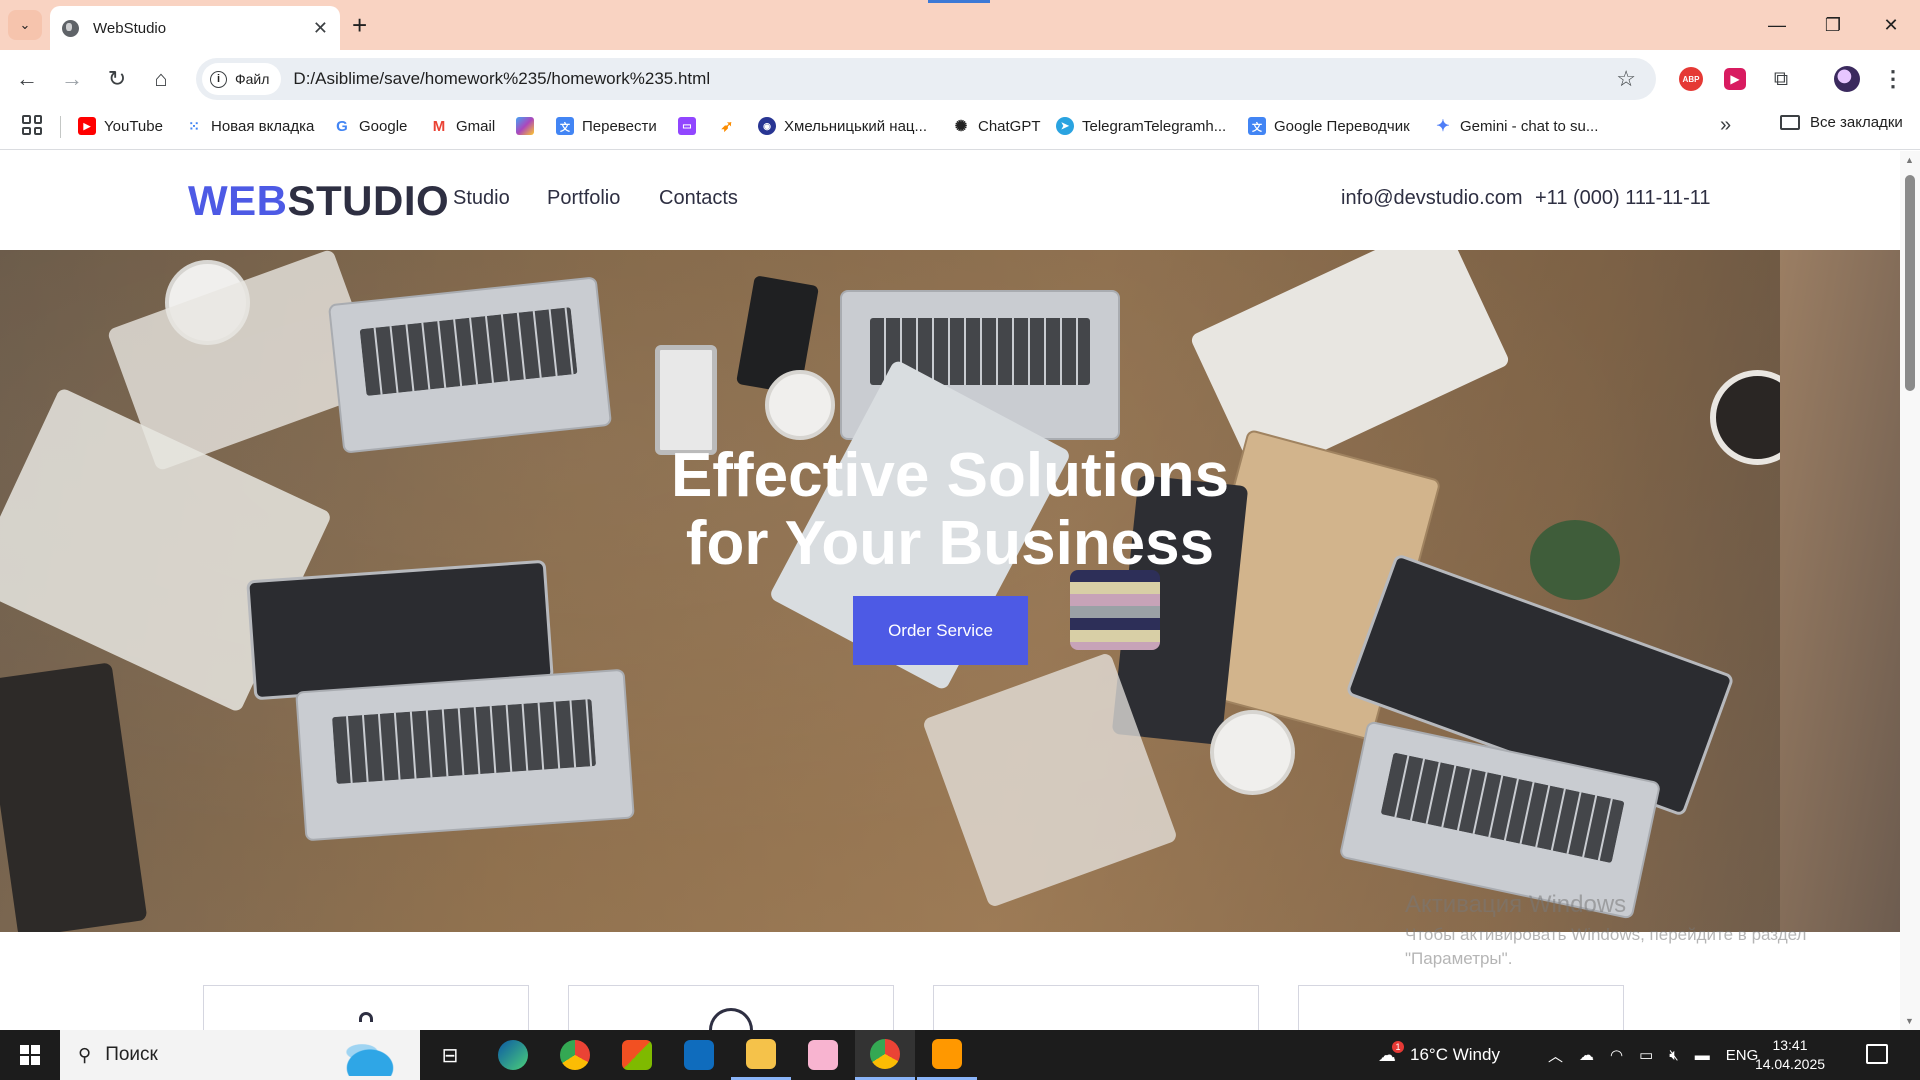 This screenshot has width=1920, height=1080. I want to click on color-app-icon, so click(525, 126).